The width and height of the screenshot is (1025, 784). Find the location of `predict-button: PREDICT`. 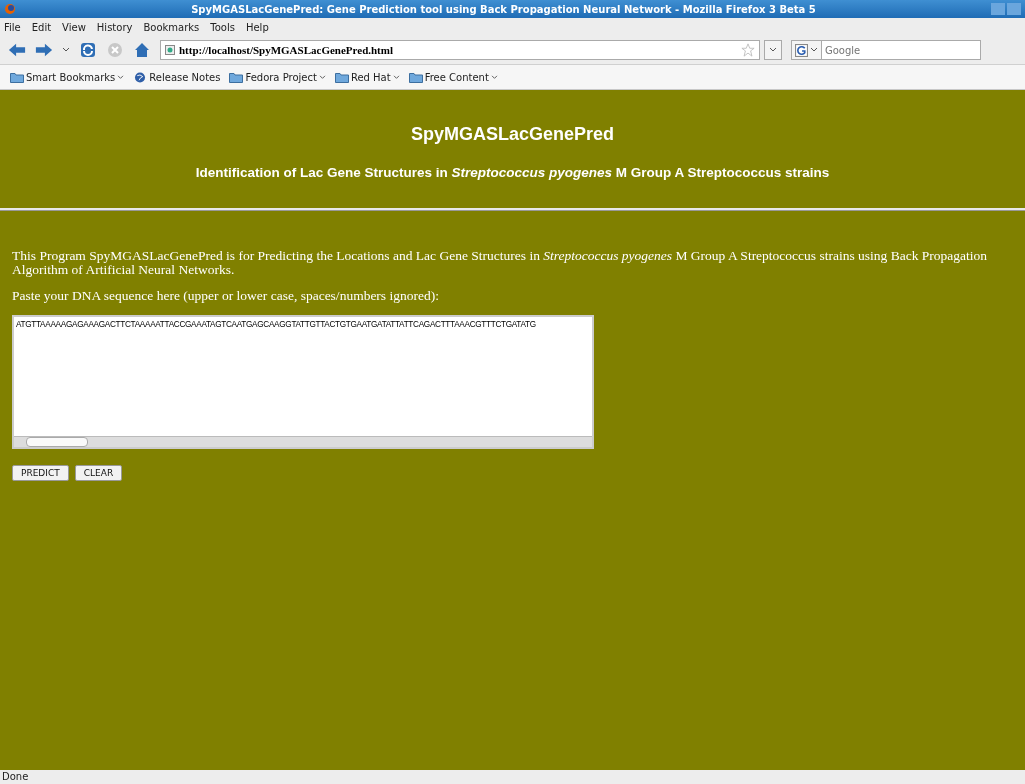

predict-button: PREDICT is located at coordinates (40, 473).